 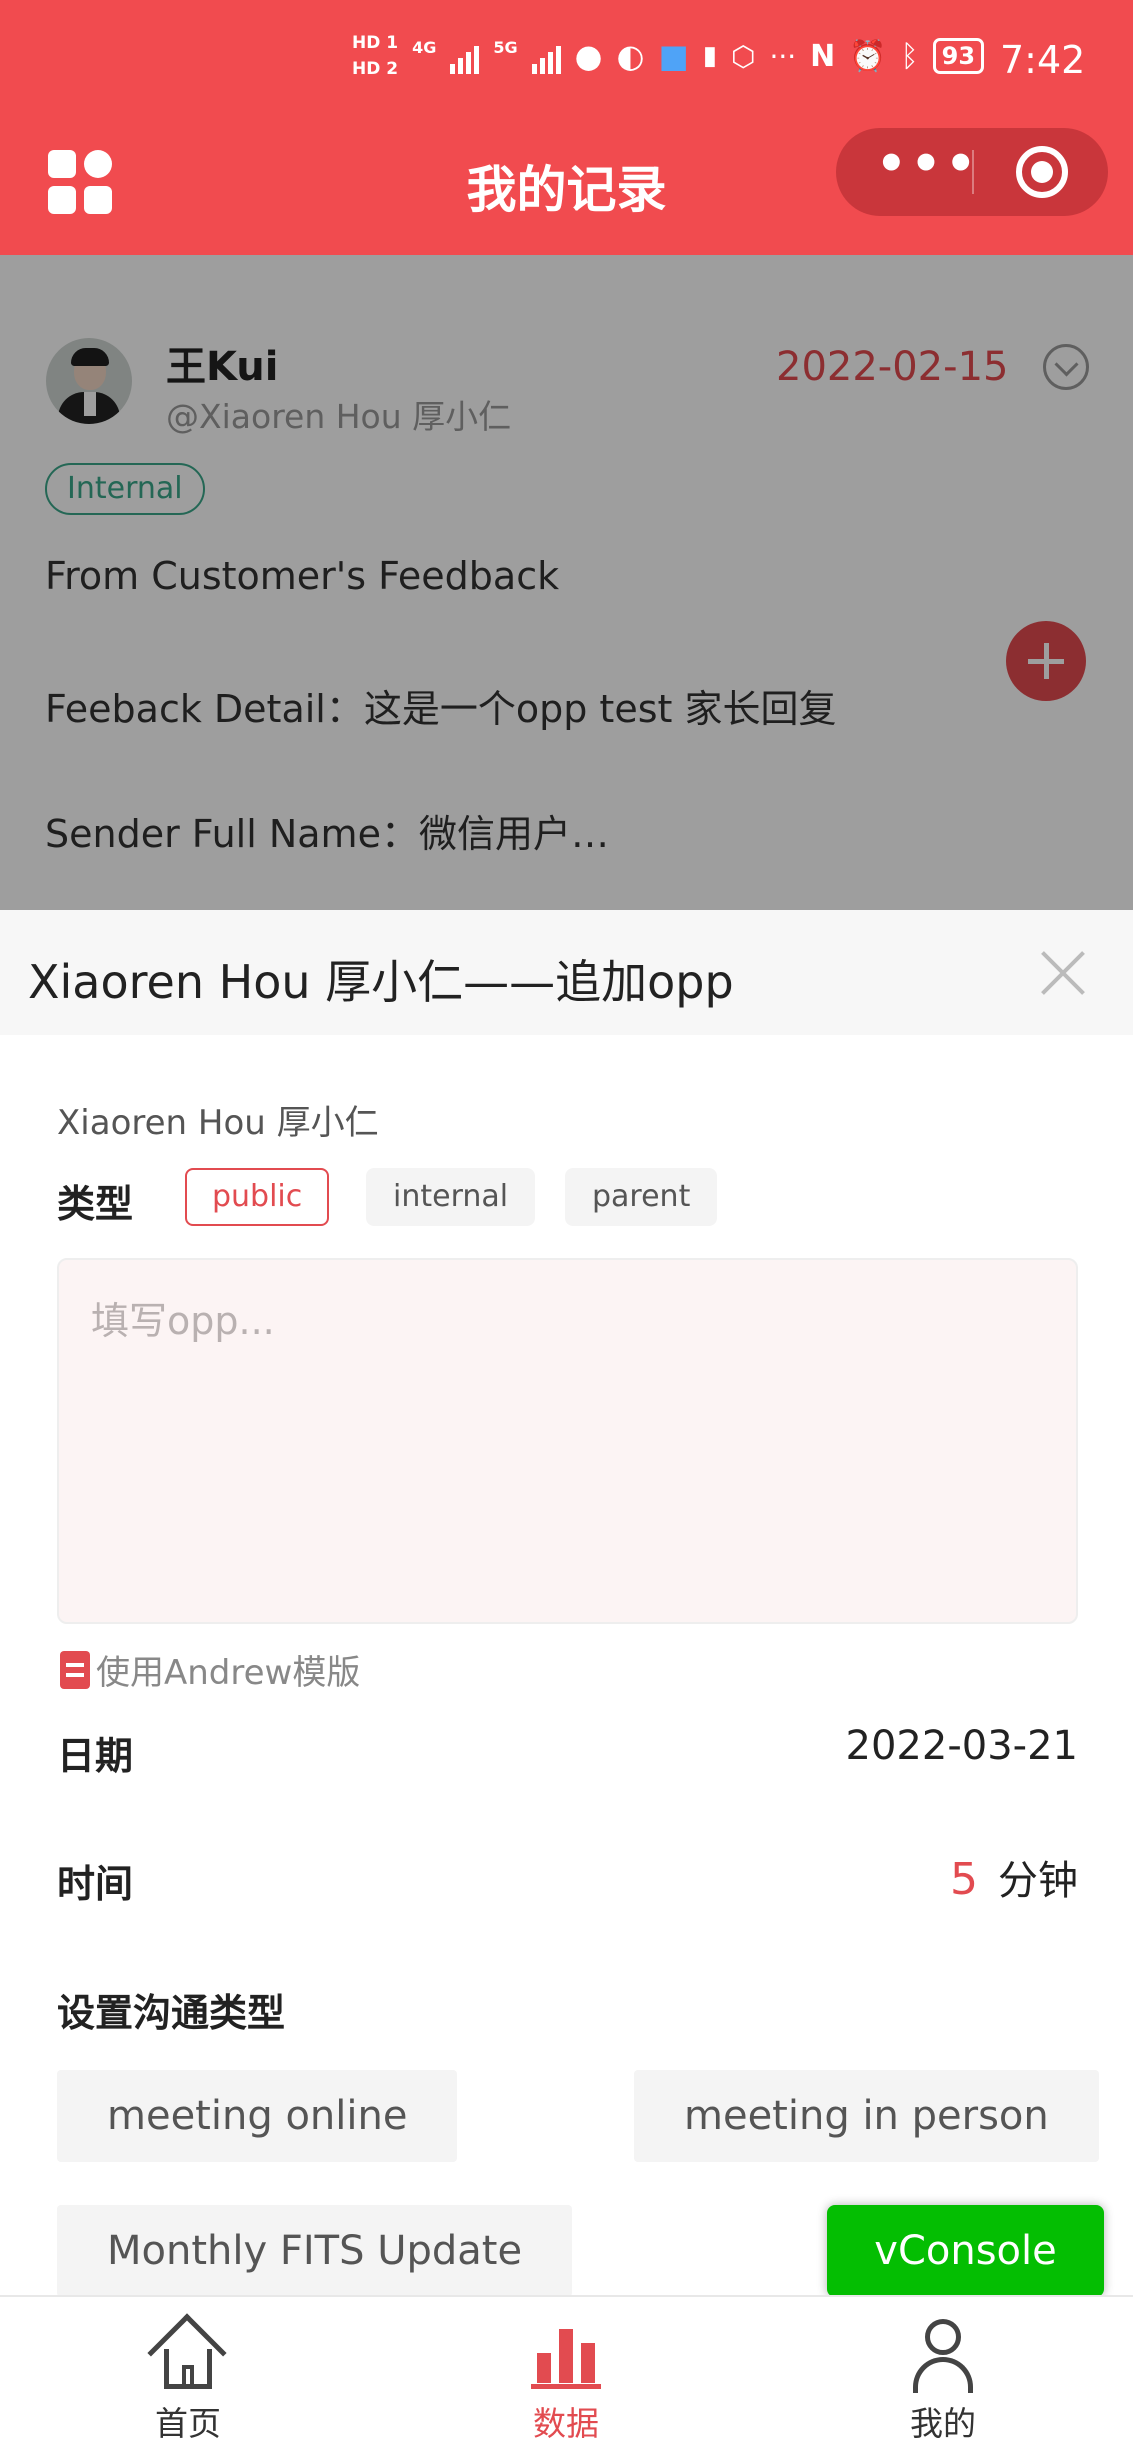 I want to click on sheet-header: Xiaoren Hou 厚小仁——追加opp, so click(x=566, y=972).